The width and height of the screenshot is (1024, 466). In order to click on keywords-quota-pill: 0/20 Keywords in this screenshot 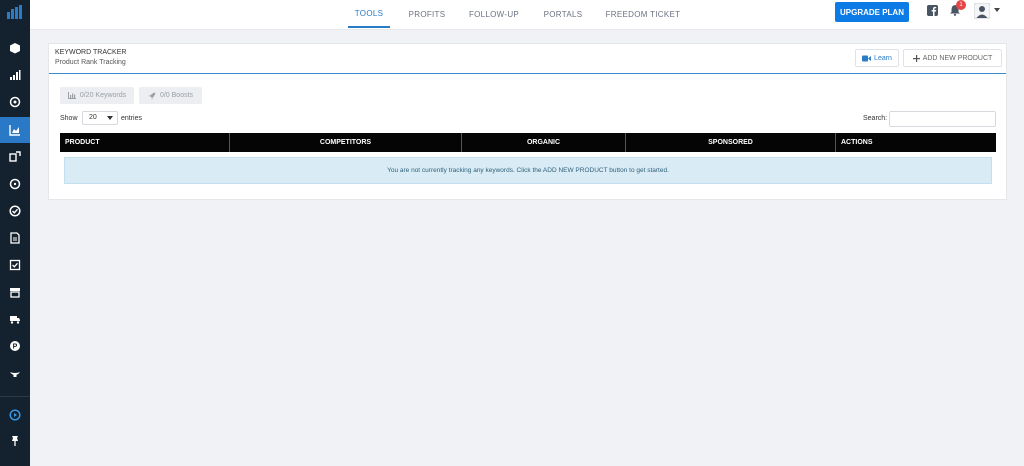, I will do `click(97, 95)`.